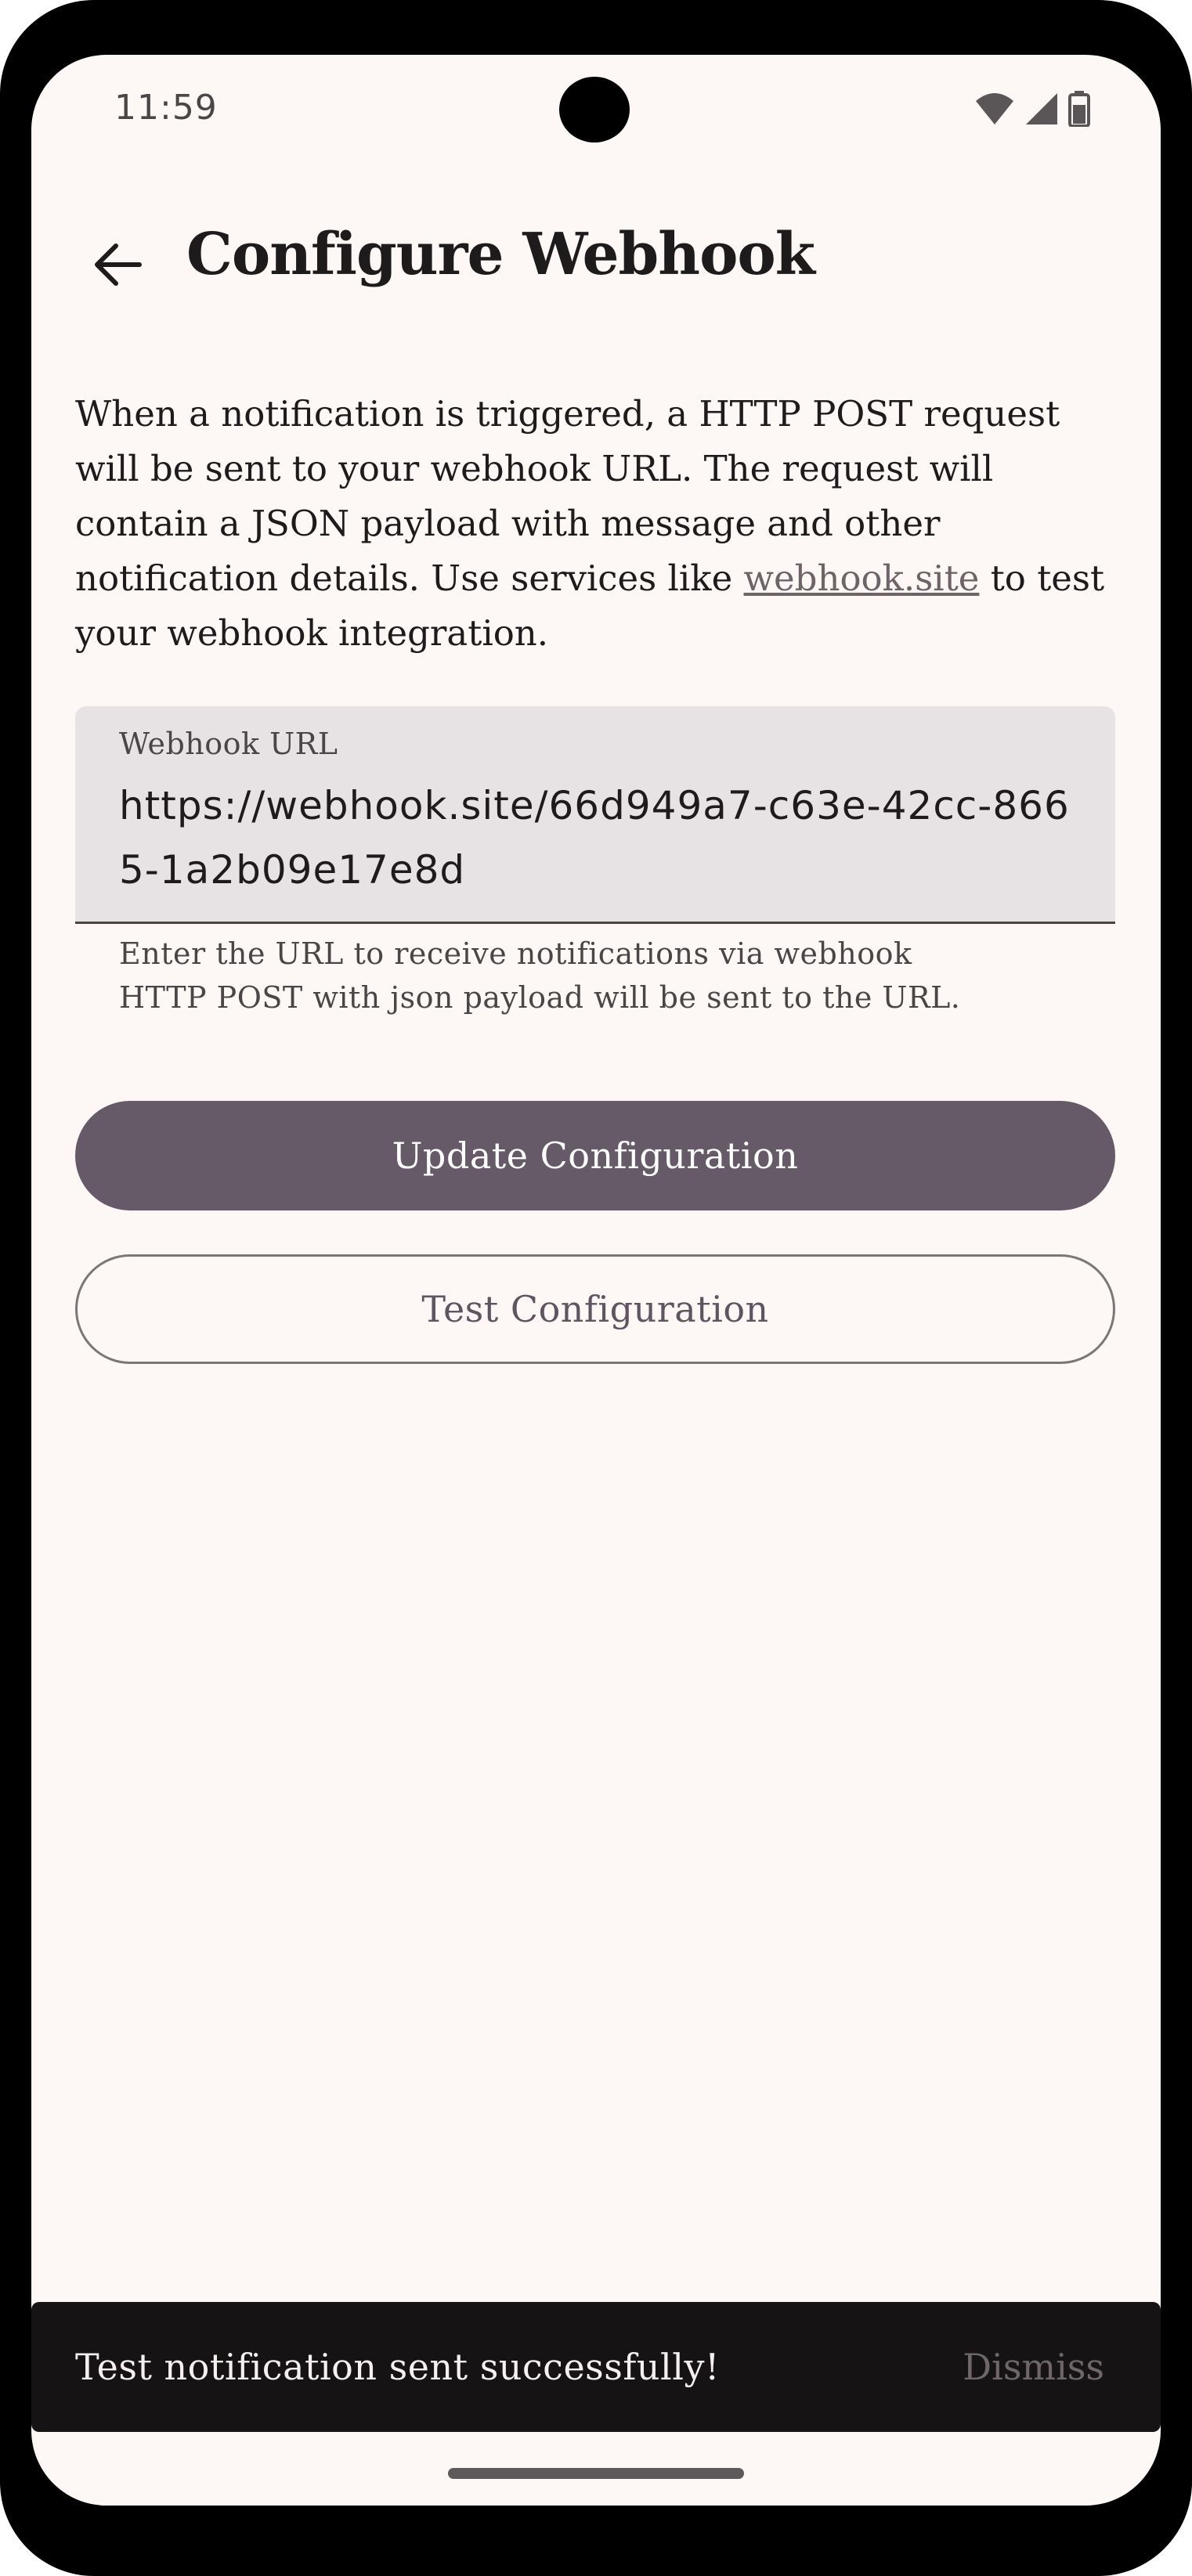 This screenshot has width=1192, height=2576. Describe the element at coordinates (1041, 109) in the screenshot. I see `cellular-signal-icon` at that location.